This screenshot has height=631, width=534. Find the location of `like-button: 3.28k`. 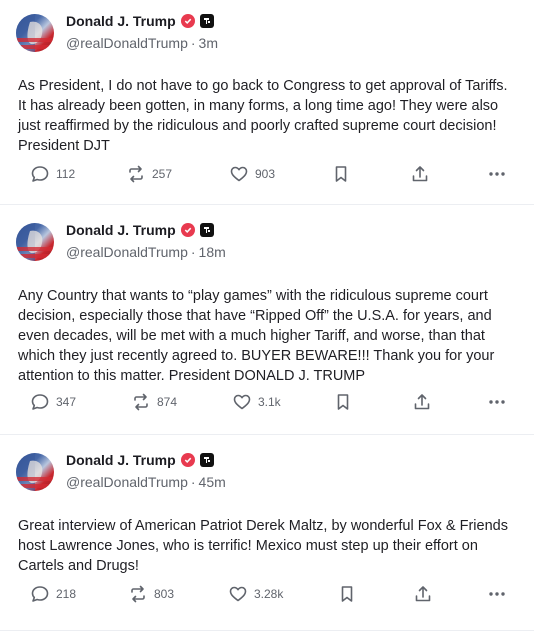

like-button: 3.28k is located at coordinates (255, 594).